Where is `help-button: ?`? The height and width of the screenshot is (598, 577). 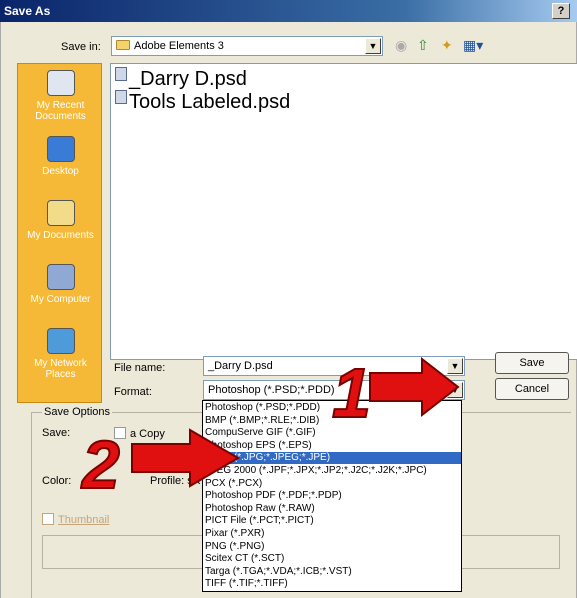
help-button: ? is located at coordinates (561, 11).